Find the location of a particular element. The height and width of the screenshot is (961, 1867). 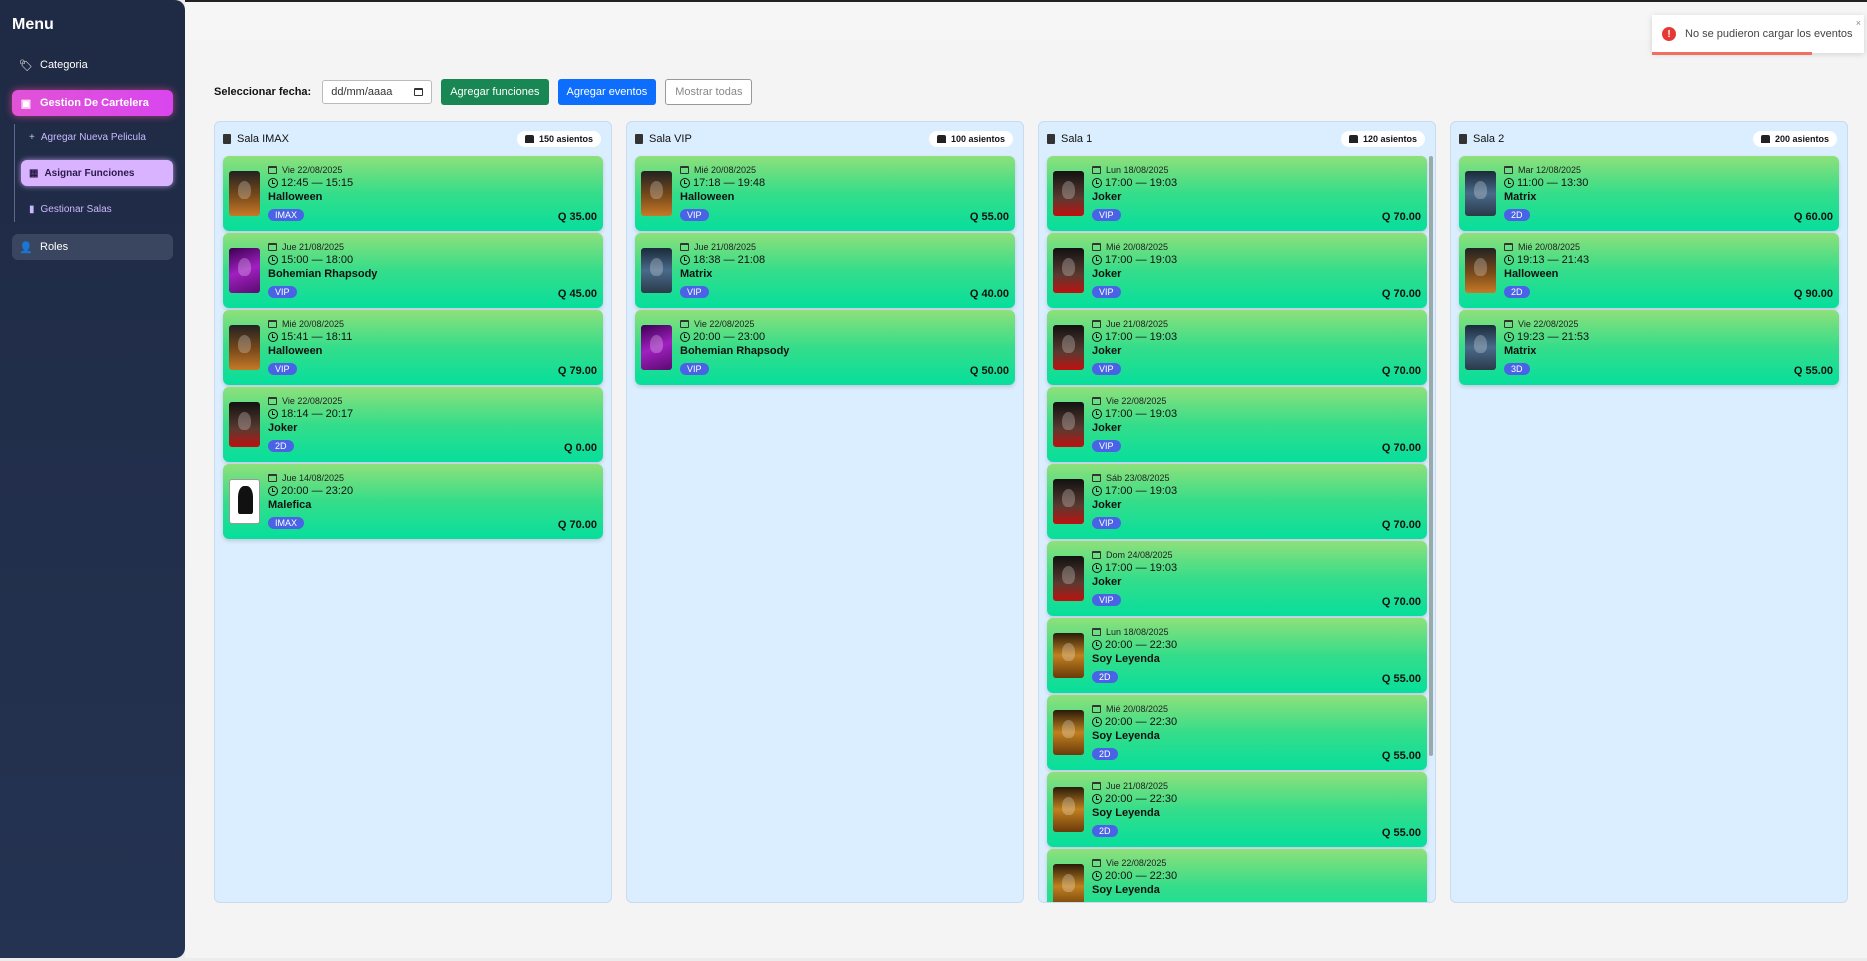

function-time: 12:45 — 15:15 is located at coordinates (432, 183).